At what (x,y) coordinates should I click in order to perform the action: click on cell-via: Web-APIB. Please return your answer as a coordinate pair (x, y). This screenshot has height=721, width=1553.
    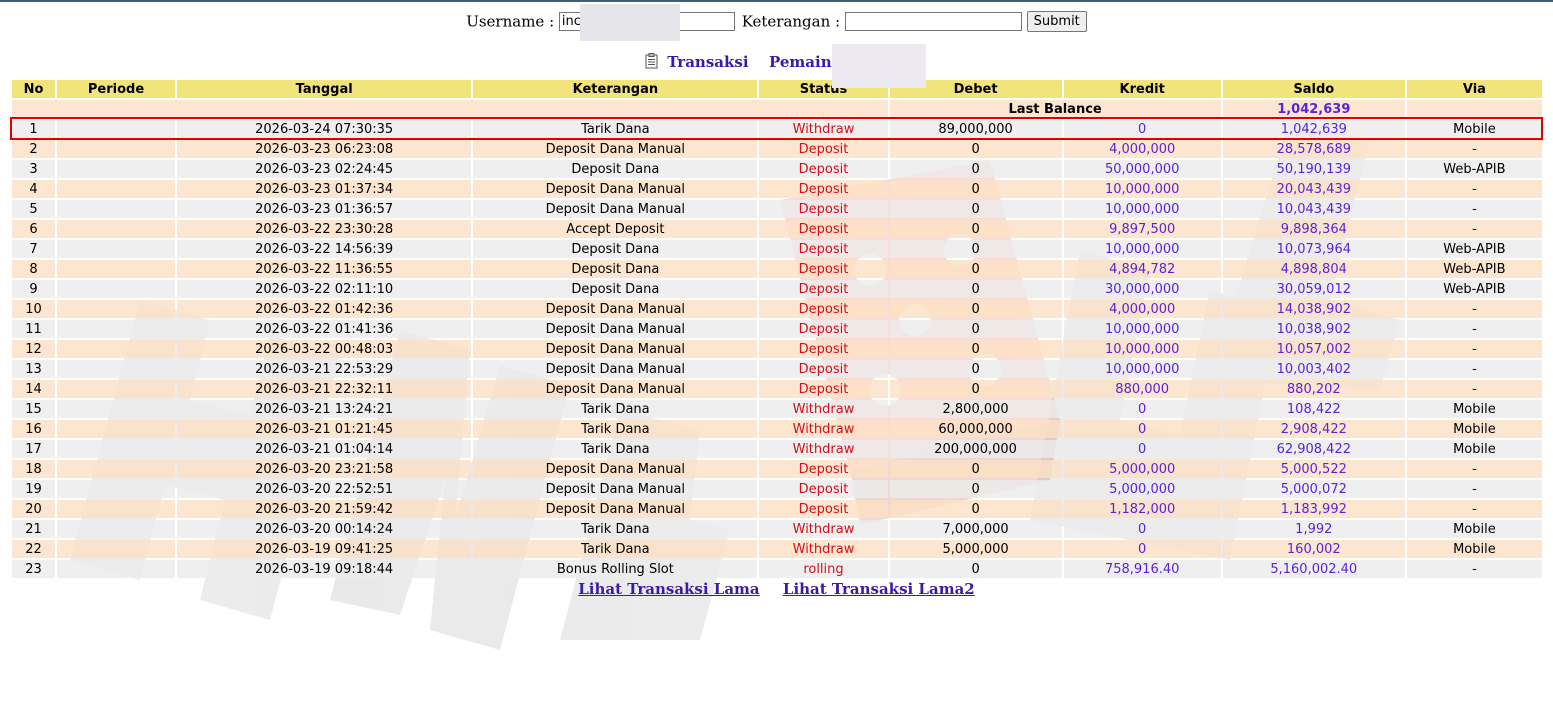
    Looking at the image, I should click on (1474, 269).